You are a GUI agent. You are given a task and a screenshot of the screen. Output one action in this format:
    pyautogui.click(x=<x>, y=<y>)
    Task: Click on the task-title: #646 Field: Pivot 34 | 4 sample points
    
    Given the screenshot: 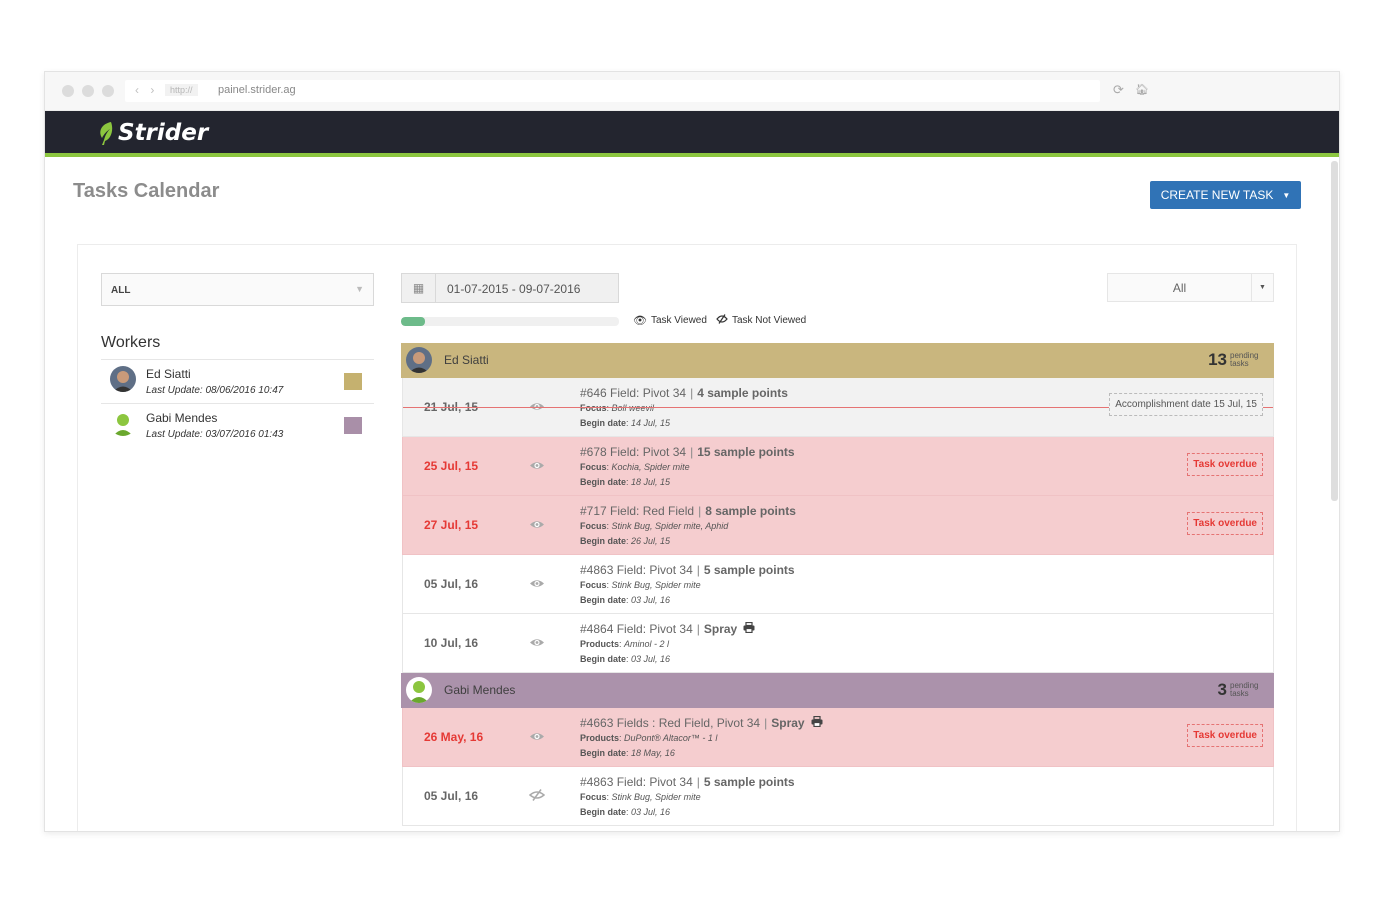 What is the action you would take?
    pyautogui.click(x=684, y=393)
    